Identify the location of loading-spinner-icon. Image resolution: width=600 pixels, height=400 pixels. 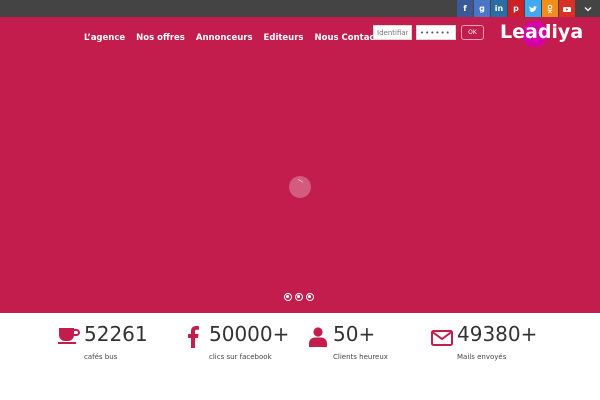
(300, 187).